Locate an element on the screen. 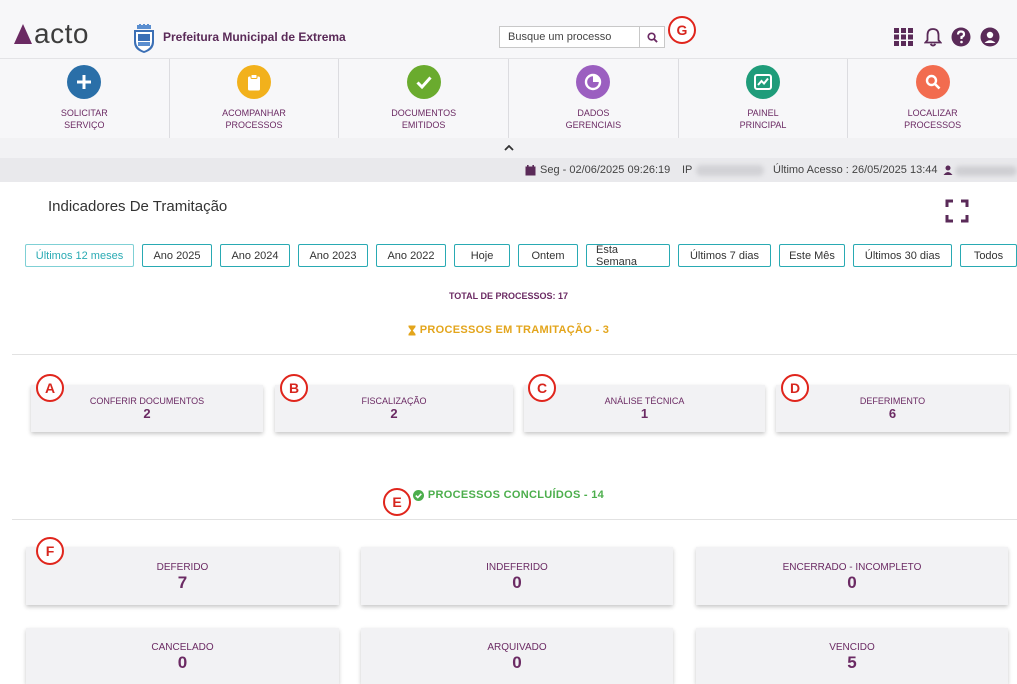 The width and height of the screenshot is (1017, 684). acto-logo-mark-icon is located at coordinates (23, 34).